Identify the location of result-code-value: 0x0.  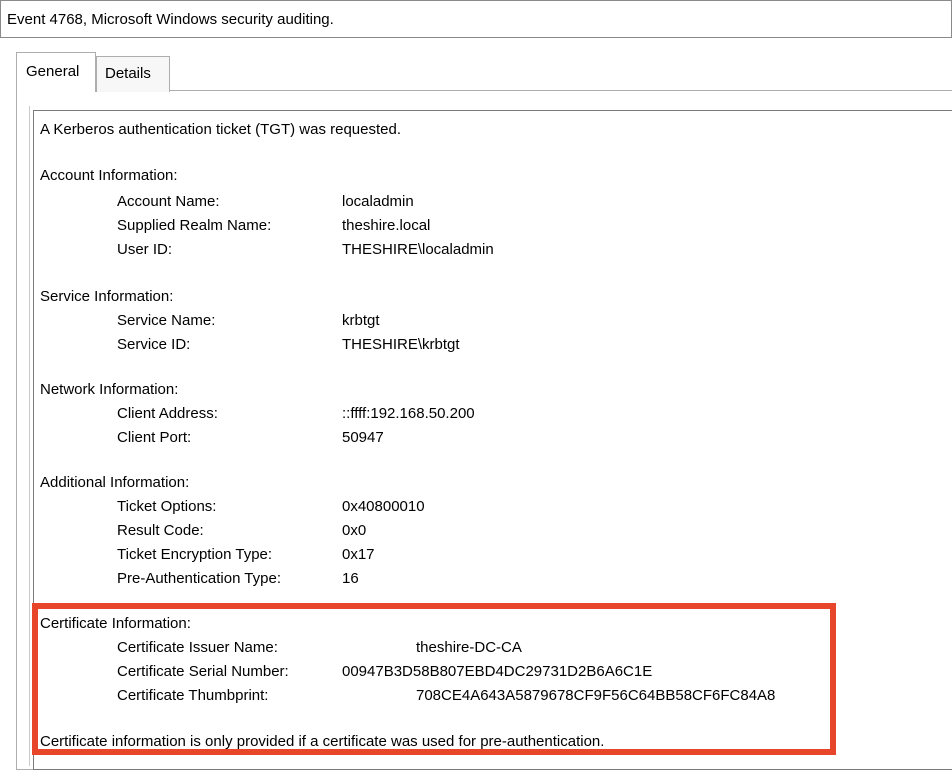
(354, 530).